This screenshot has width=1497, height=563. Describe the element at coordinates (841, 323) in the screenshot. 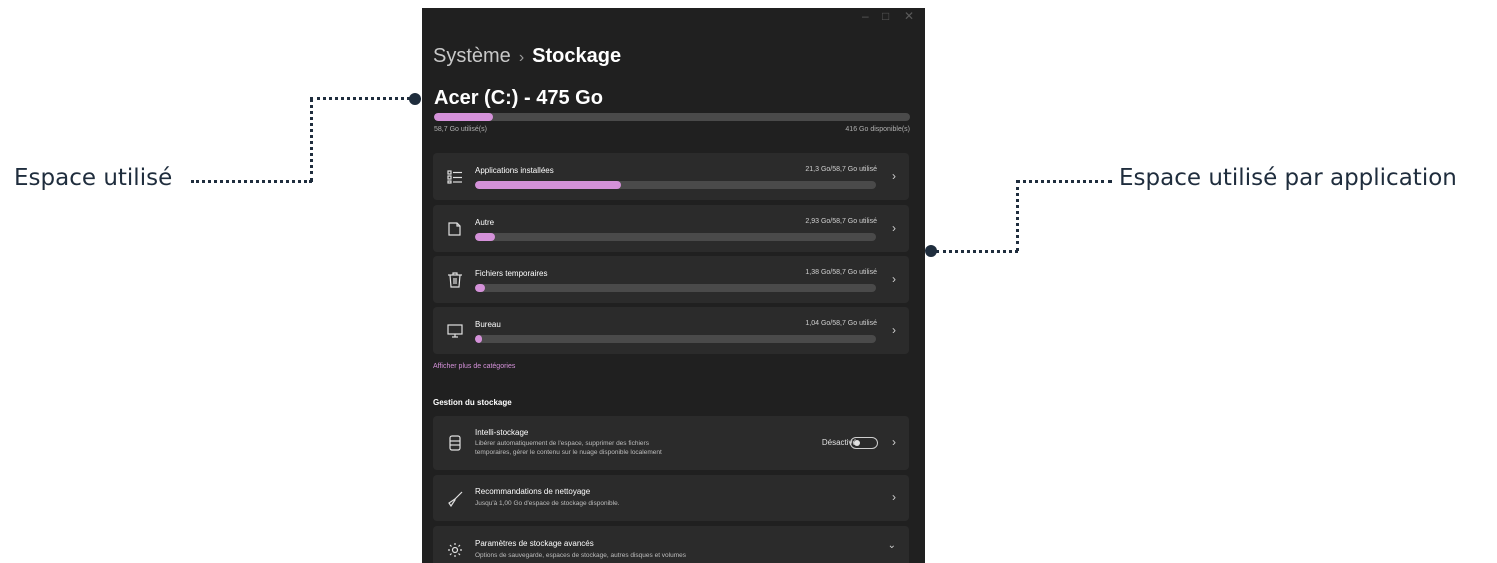

I see `category-usage: 1,04 Go/58,7 Go utilisé` at that location.